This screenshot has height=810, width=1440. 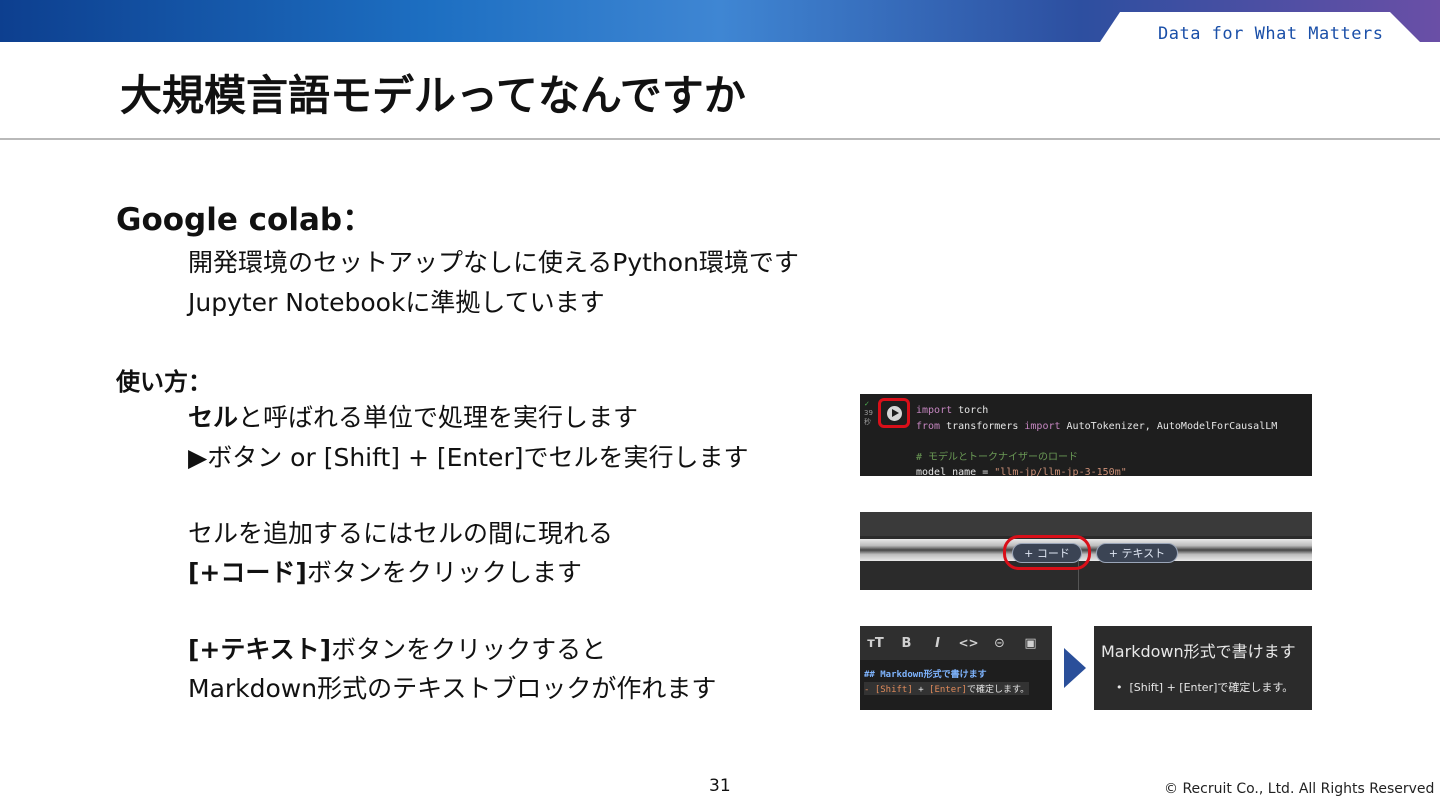 What do you see at coordinates (1299, 789) in the screenshot?
I see `copyright: © Recruit Co., Ltd. All Rights Reserved` at bounding box center [1299, 789].